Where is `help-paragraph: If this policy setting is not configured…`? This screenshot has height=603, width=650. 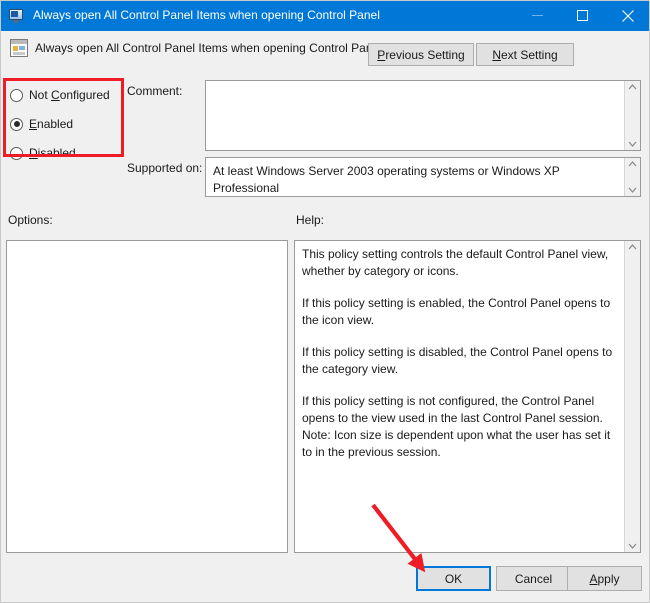 help-paragraph: If this policy setting is not configured… is located at coordinates (452, 409).